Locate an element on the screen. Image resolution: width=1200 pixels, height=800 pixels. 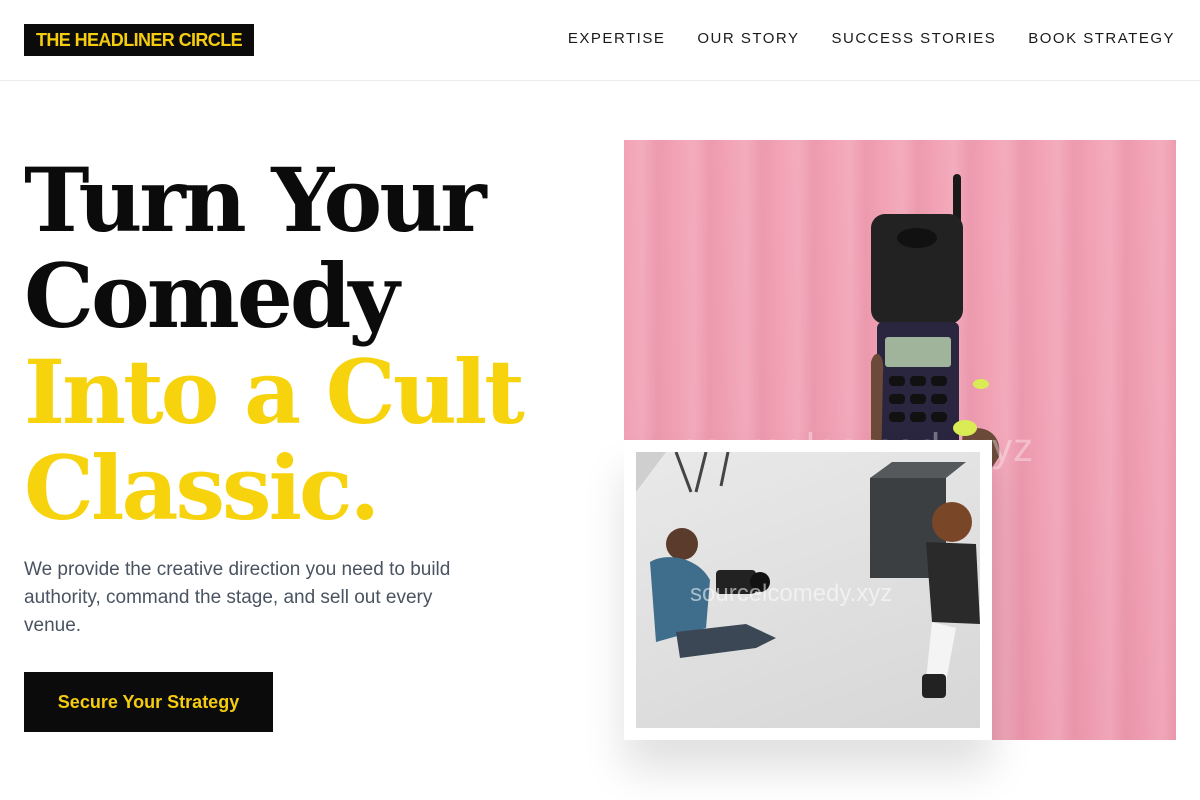
cta-label: Secure Your Strategy is located at coordinates (148, 701).